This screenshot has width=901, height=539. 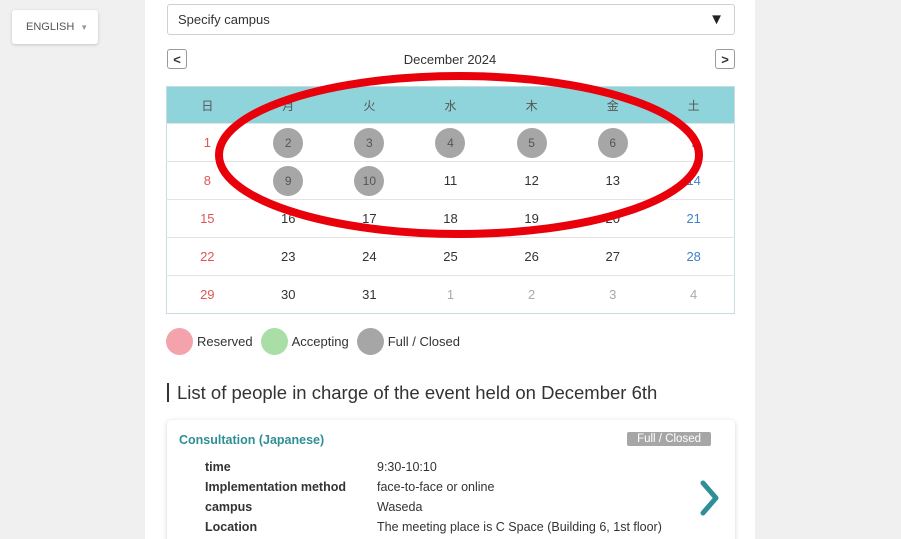 I want to click on calendar-day: 9, so click(x=288, y=180).